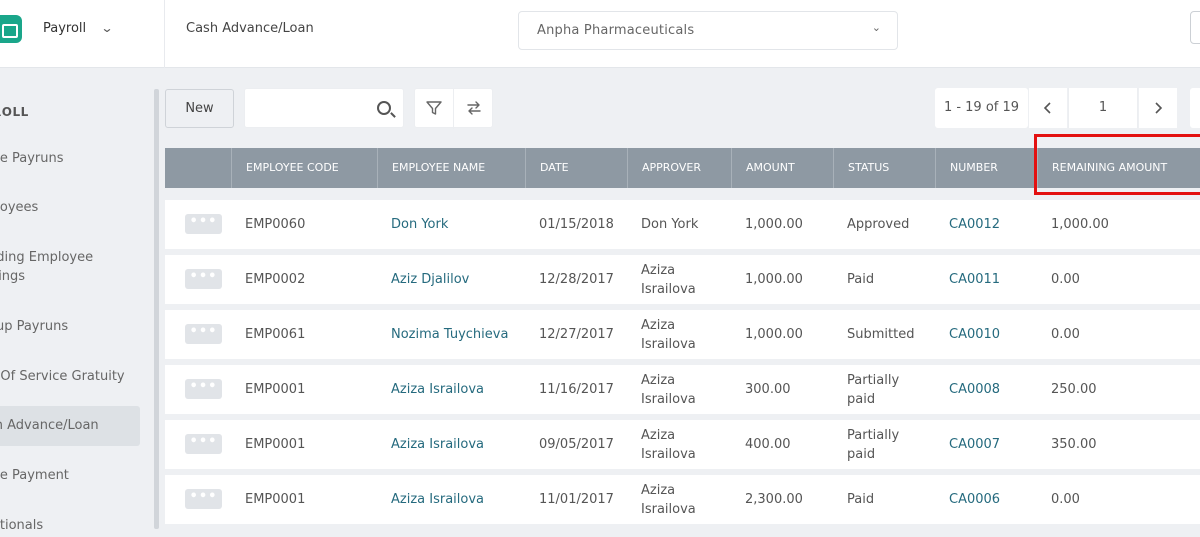 The width and height of the screenshot is (1200, 537). Describe the element at coordinates (434, 109) in the screenshot. I see `filter-icon` at that location.